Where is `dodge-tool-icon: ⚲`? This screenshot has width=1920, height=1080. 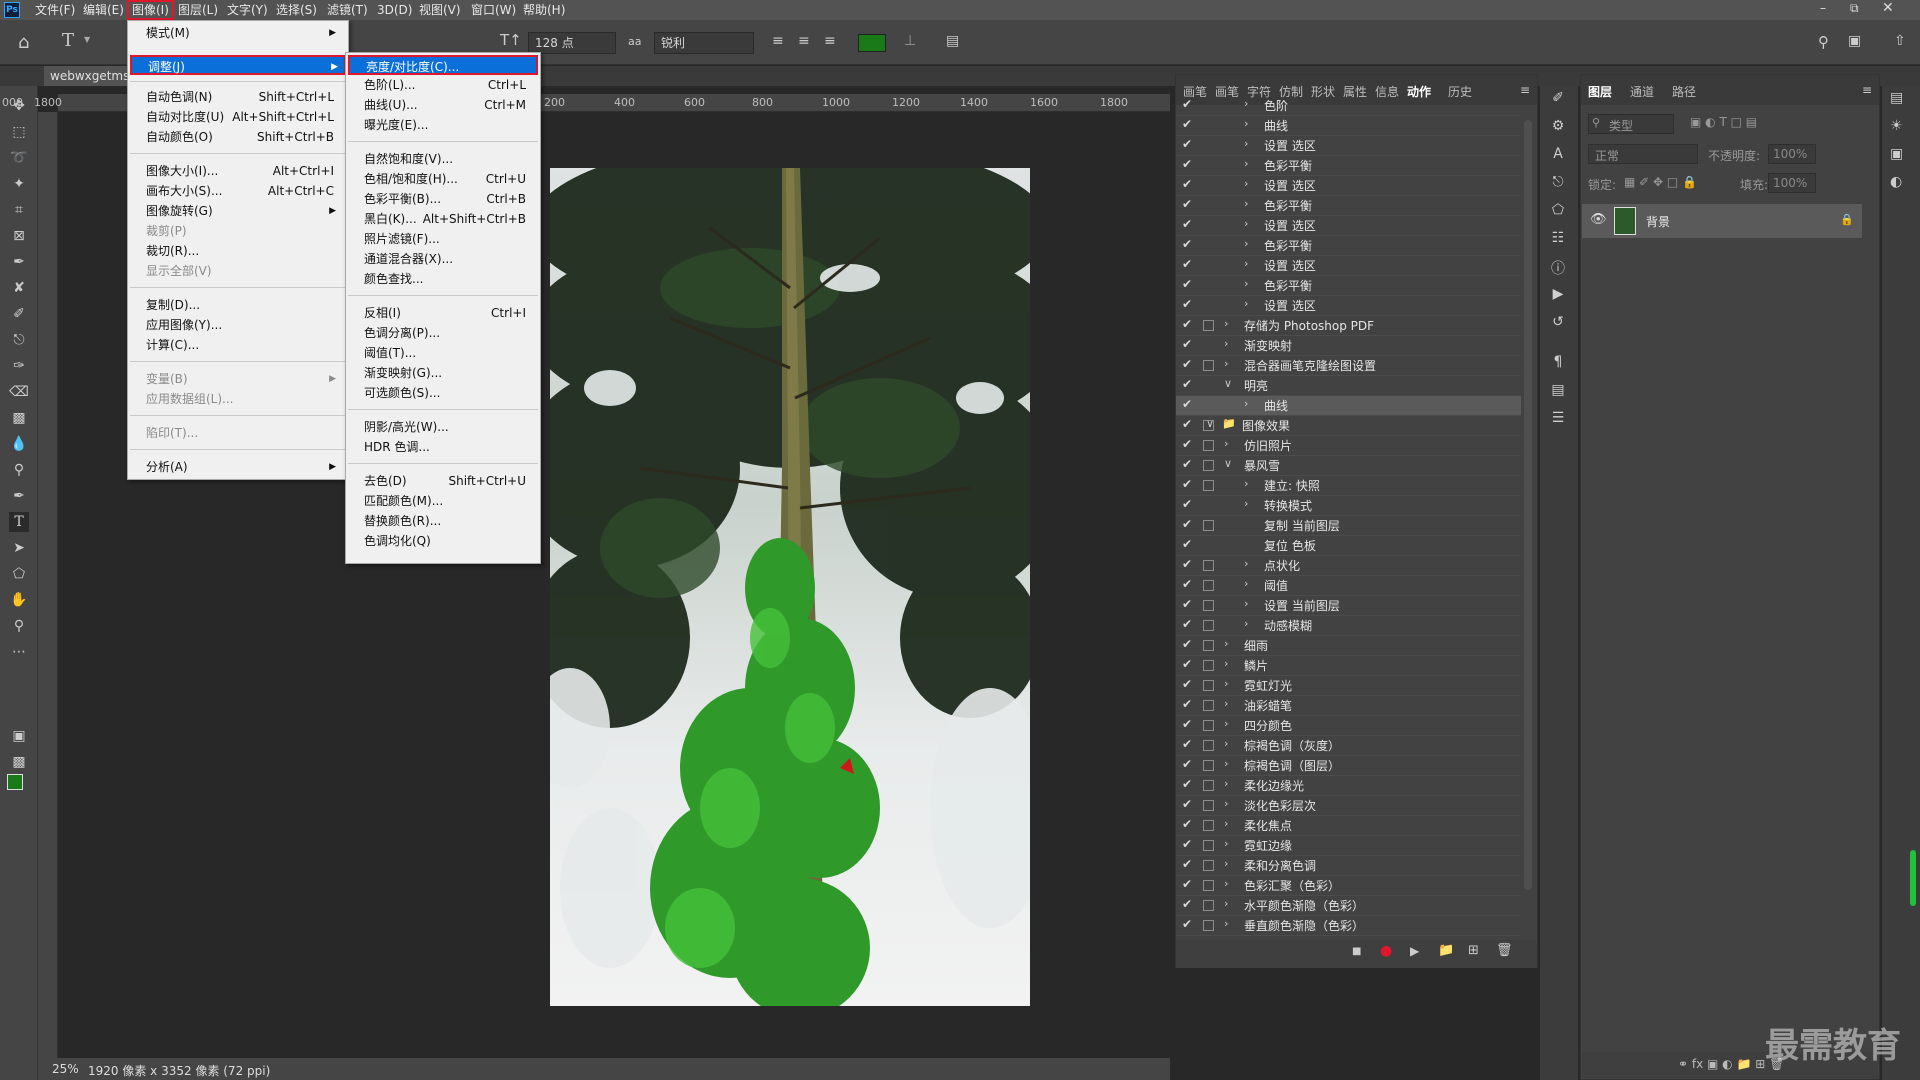 dodge-tool-icon: ⚲ is located at coordinates (19, 470).